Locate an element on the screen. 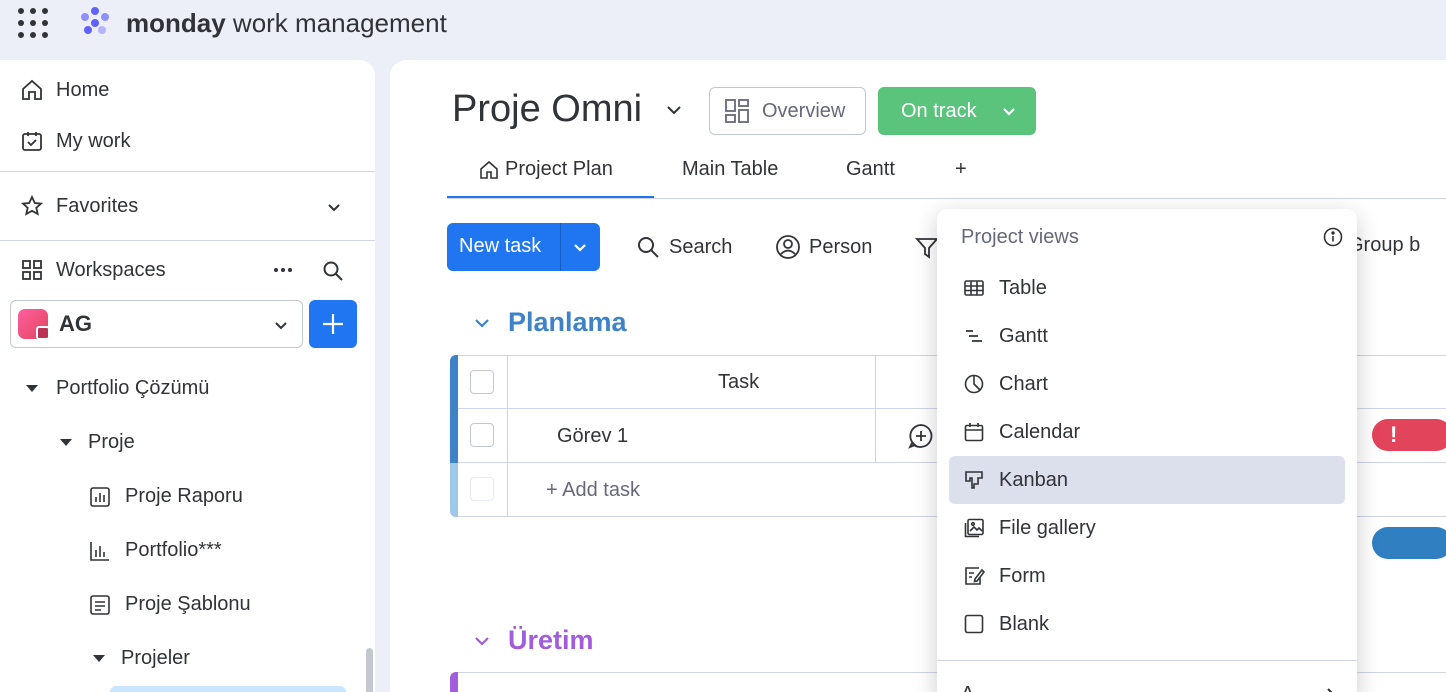 Image resolution: width=1446 pixels, height=692 pixels. view-option-label: Calendar is located at coordinates (1040, 431).